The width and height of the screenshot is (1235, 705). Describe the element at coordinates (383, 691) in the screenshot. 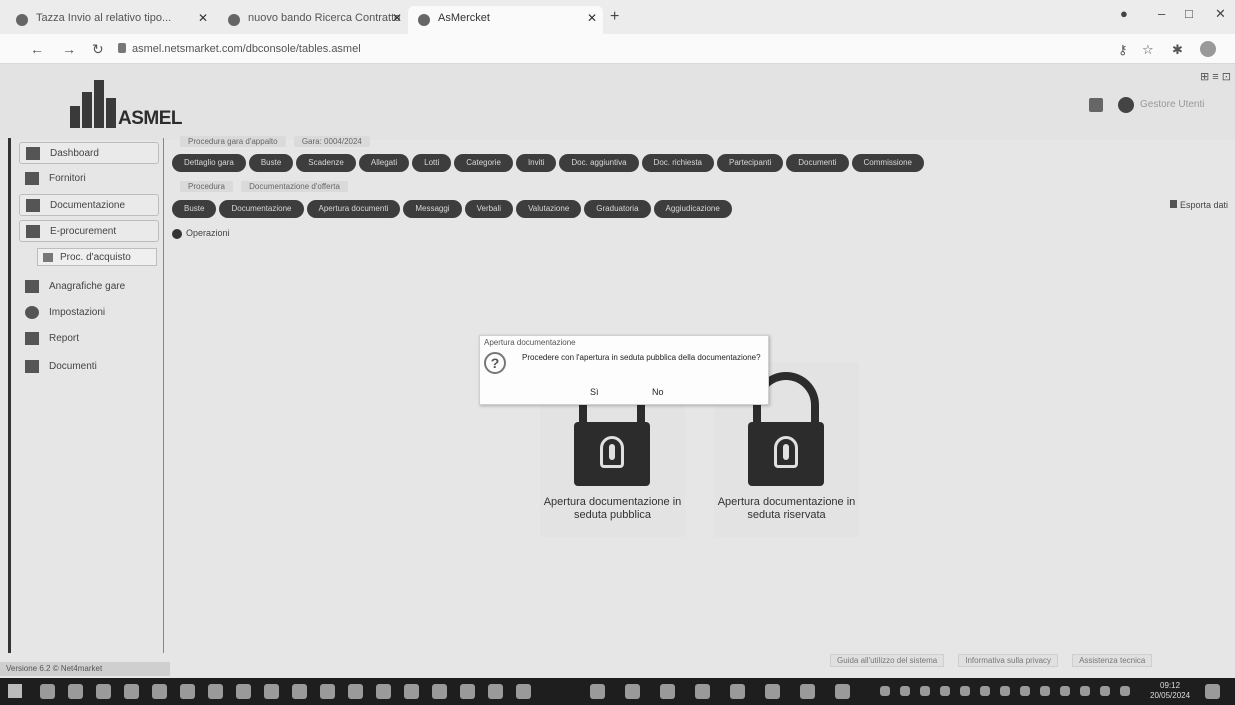

I see `browser-icon` at that location.